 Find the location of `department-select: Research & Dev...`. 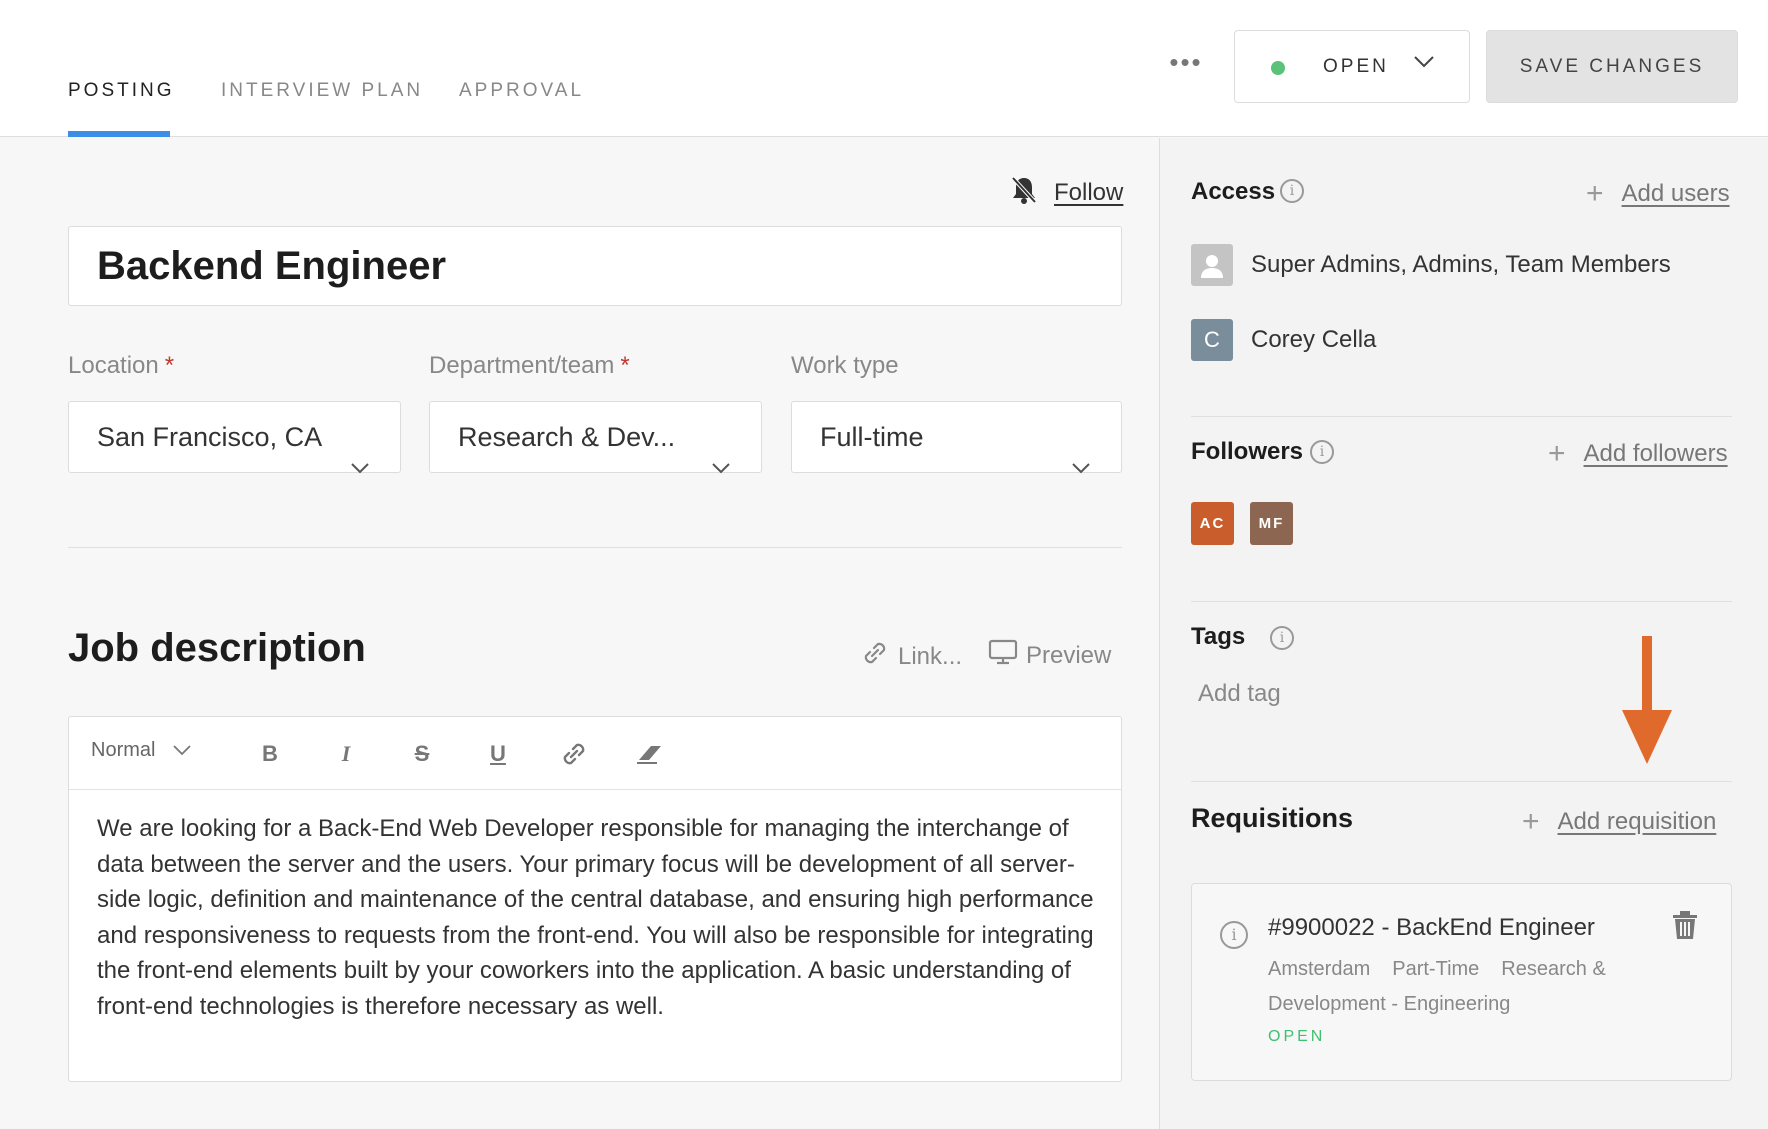

department-select: Research & Dev... is located at coordinates (595, 437).